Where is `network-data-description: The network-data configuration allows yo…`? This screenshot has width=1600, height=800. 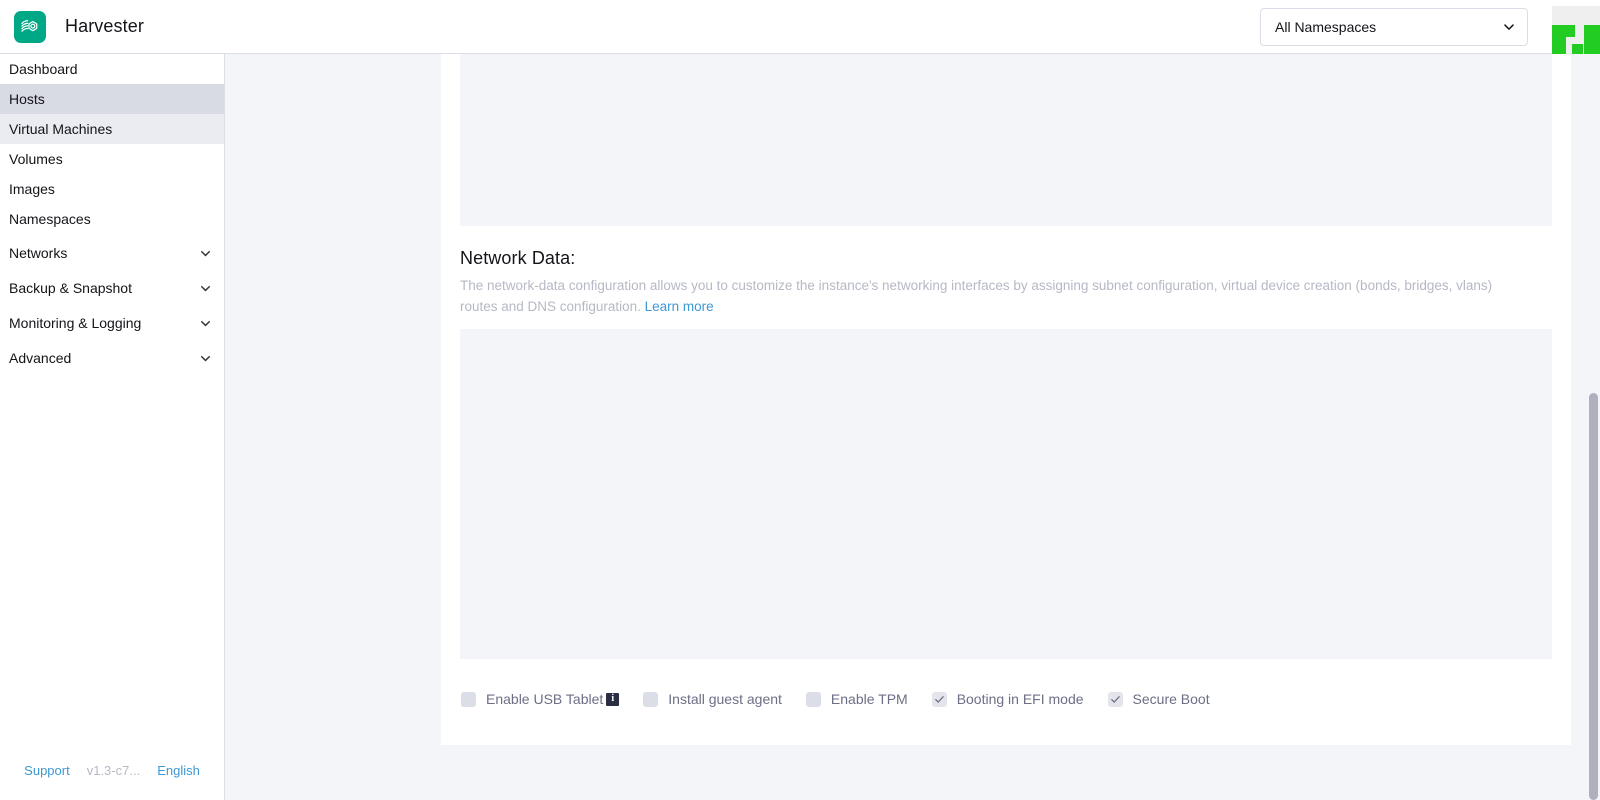
network-data-description: The network-data configuration allows yo… is located at coordinates (990, 296).